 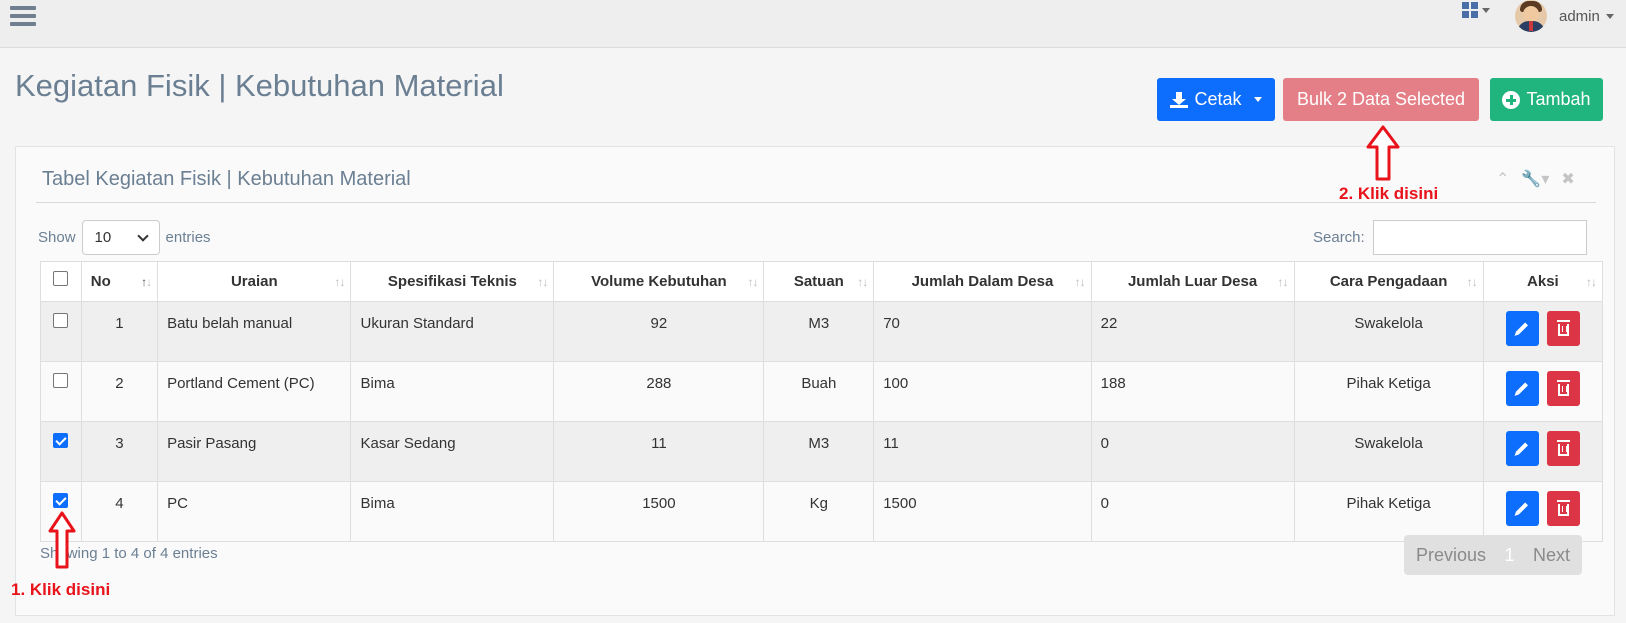 What do you see at coordinates (119, 511) in the screenshot?
I see `cell-no: 4` at bounding box center [119, 511].